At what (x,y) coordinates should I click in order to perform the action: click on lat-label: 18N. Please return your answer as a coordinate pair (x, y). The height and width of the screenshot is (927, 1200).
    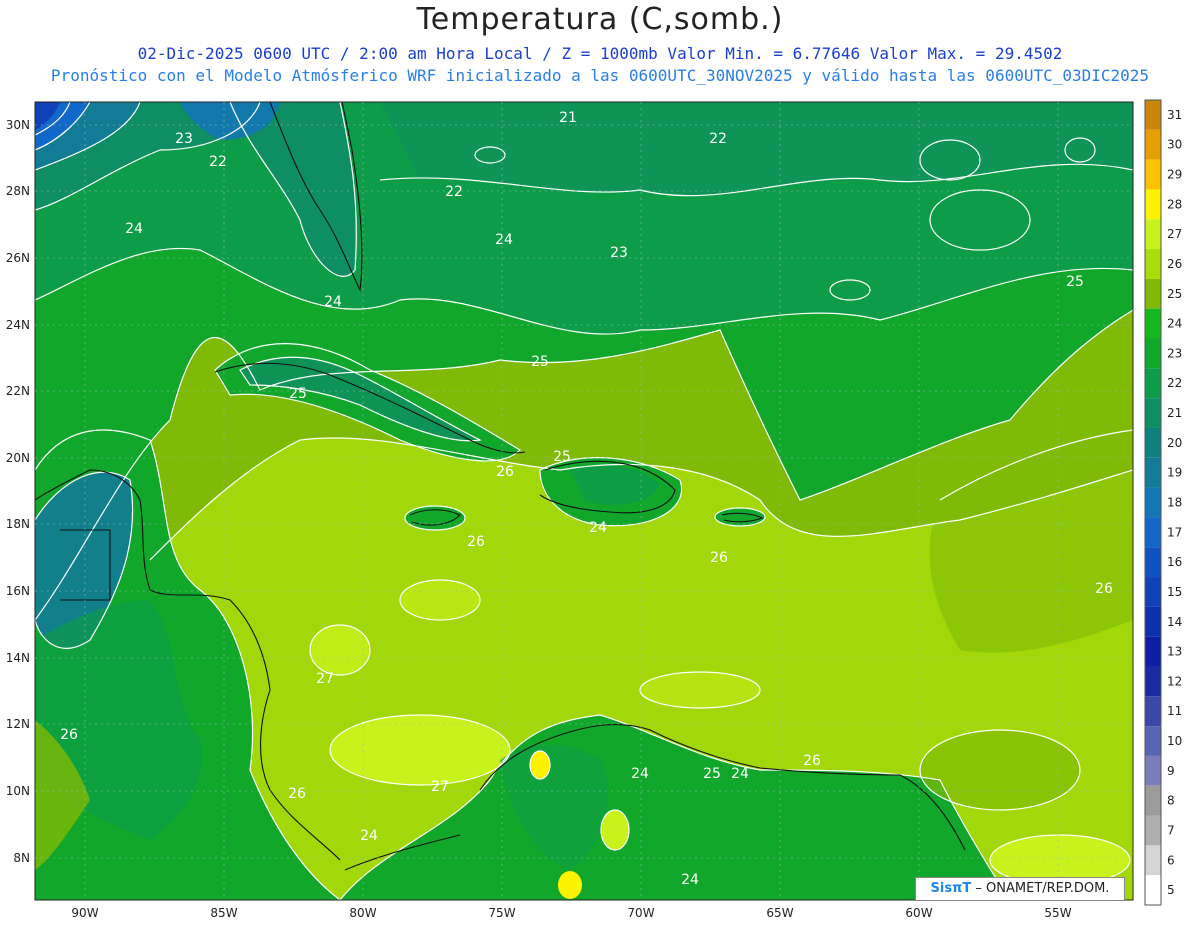
    Looking at the image, I should click on (18, 524).